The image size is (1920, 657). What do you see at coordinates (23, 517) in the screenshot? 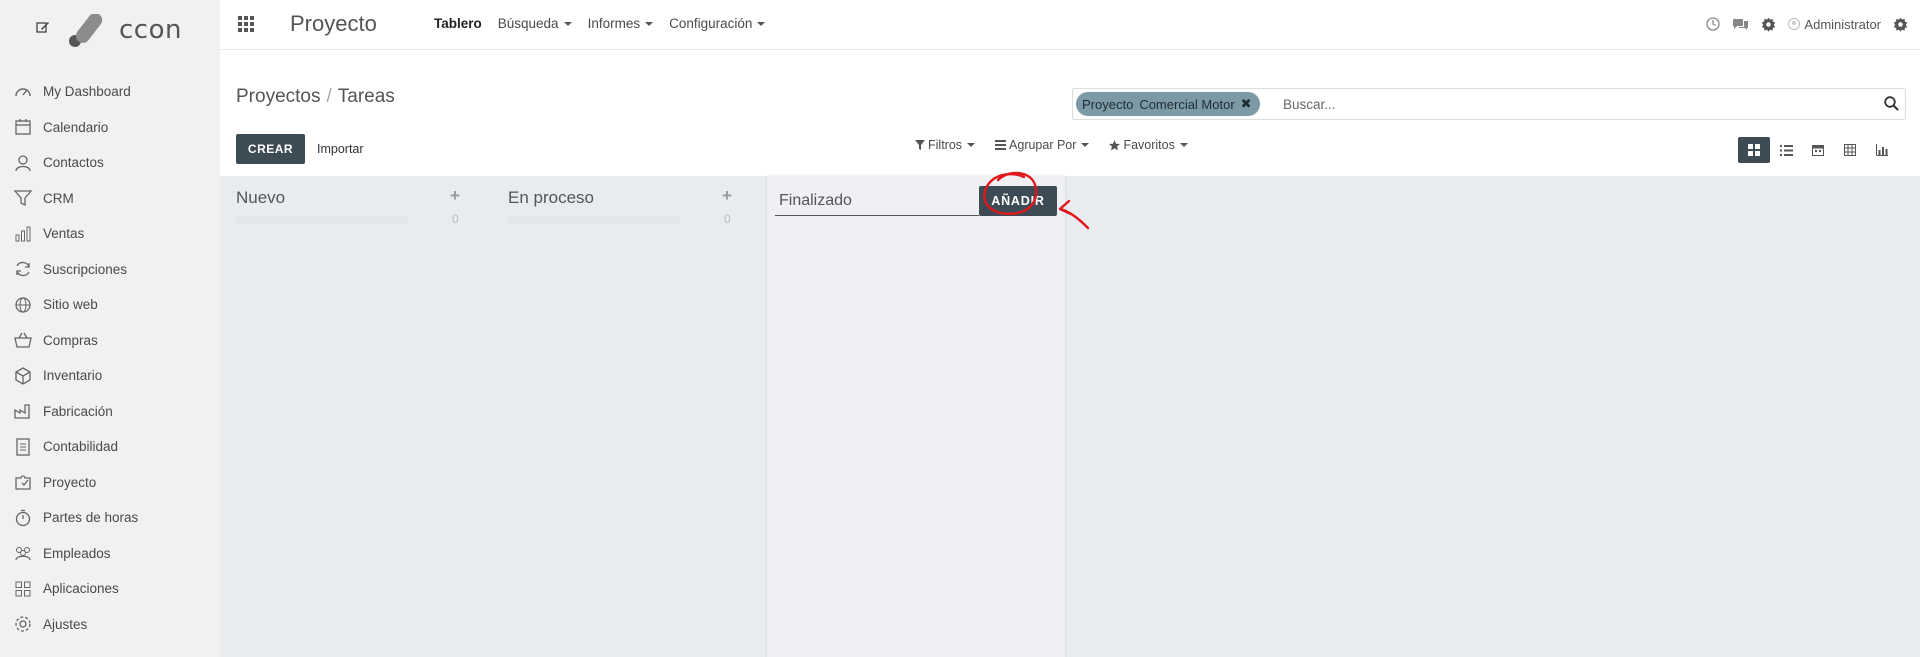
I see `stopwatch-icon` at bounding box center [23, 517].